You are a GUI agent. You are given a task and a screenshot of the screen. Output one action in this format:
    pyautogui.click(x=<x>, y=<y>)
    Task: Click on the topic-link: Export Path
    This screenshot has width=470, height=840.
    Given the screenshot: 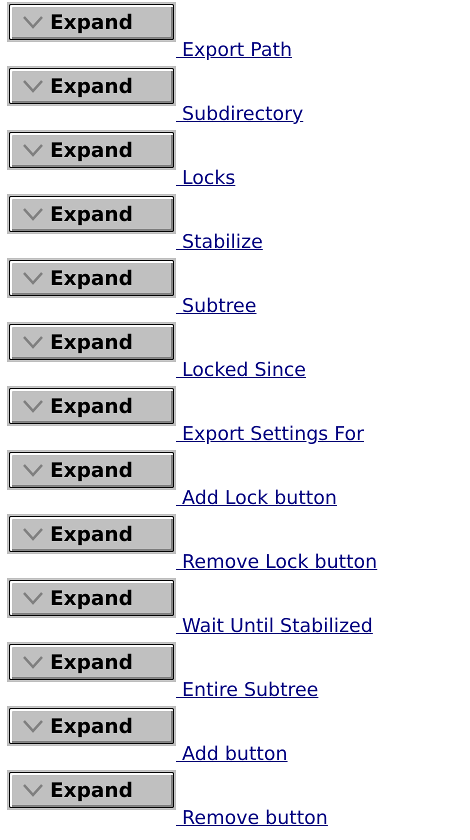 What is the action you would take?
    pyautogui.click(x=234, y=50)
    